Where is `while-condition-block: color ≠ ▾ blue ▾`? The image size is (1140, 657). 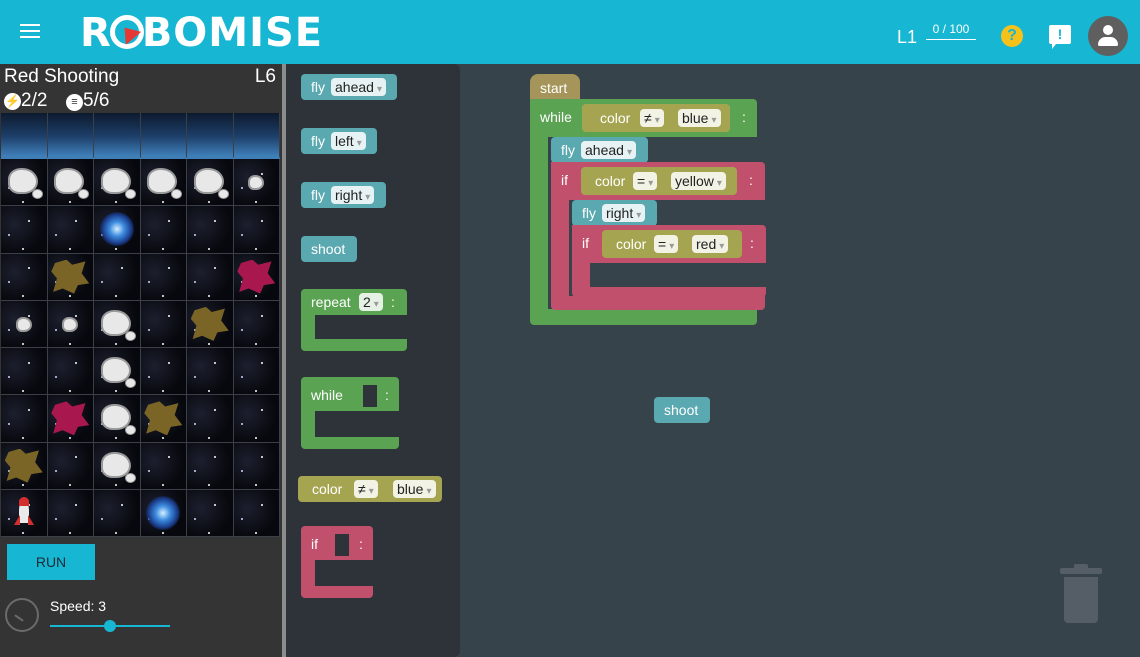
while-condition-block: color ≠ ▾ blue ▾ is located at coordinates (656, 118).